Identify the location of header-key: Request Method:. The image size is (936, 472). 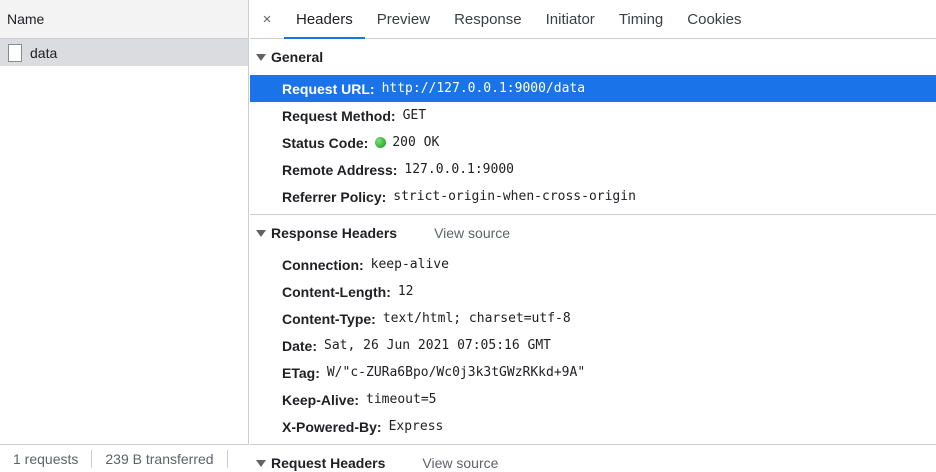
(339, 115).